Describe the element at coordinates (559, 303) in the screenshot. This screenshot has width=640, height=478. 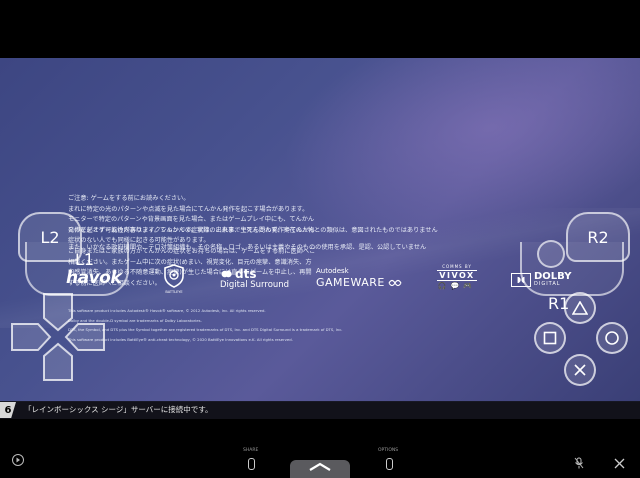
I see `r1-label: R1` at that location.